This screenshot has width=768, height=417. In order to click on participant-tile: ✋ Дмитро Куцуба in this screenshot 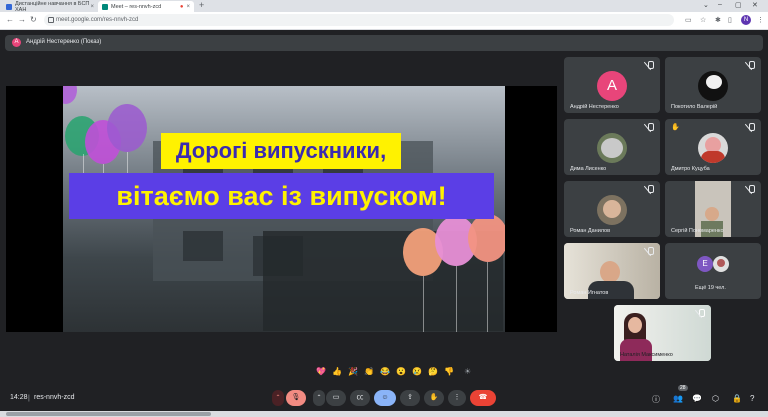, I will do `click(713, 147)`.